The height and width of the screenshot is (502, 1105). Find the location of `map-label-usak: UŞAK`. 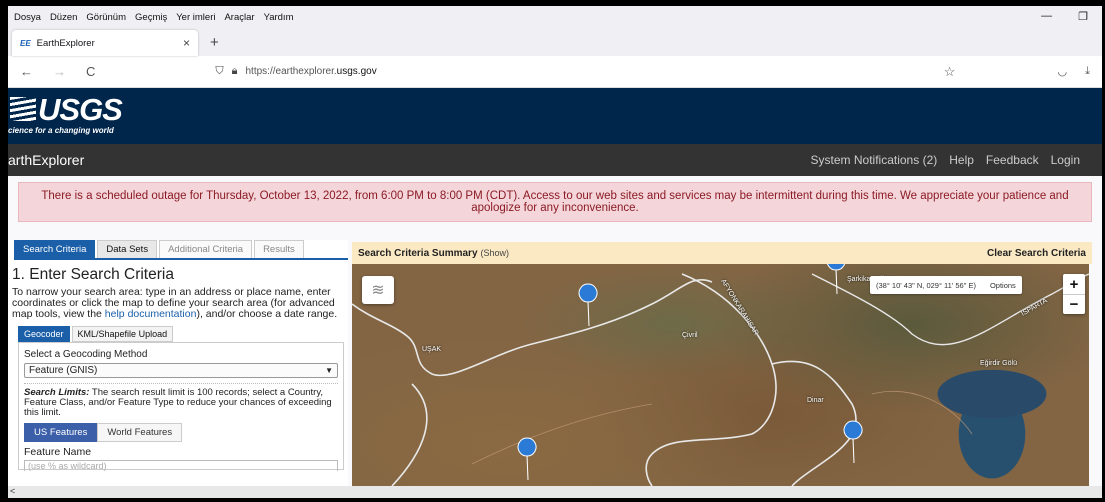

map-label-usak: UŞAK is located at coordinates (432, 349).